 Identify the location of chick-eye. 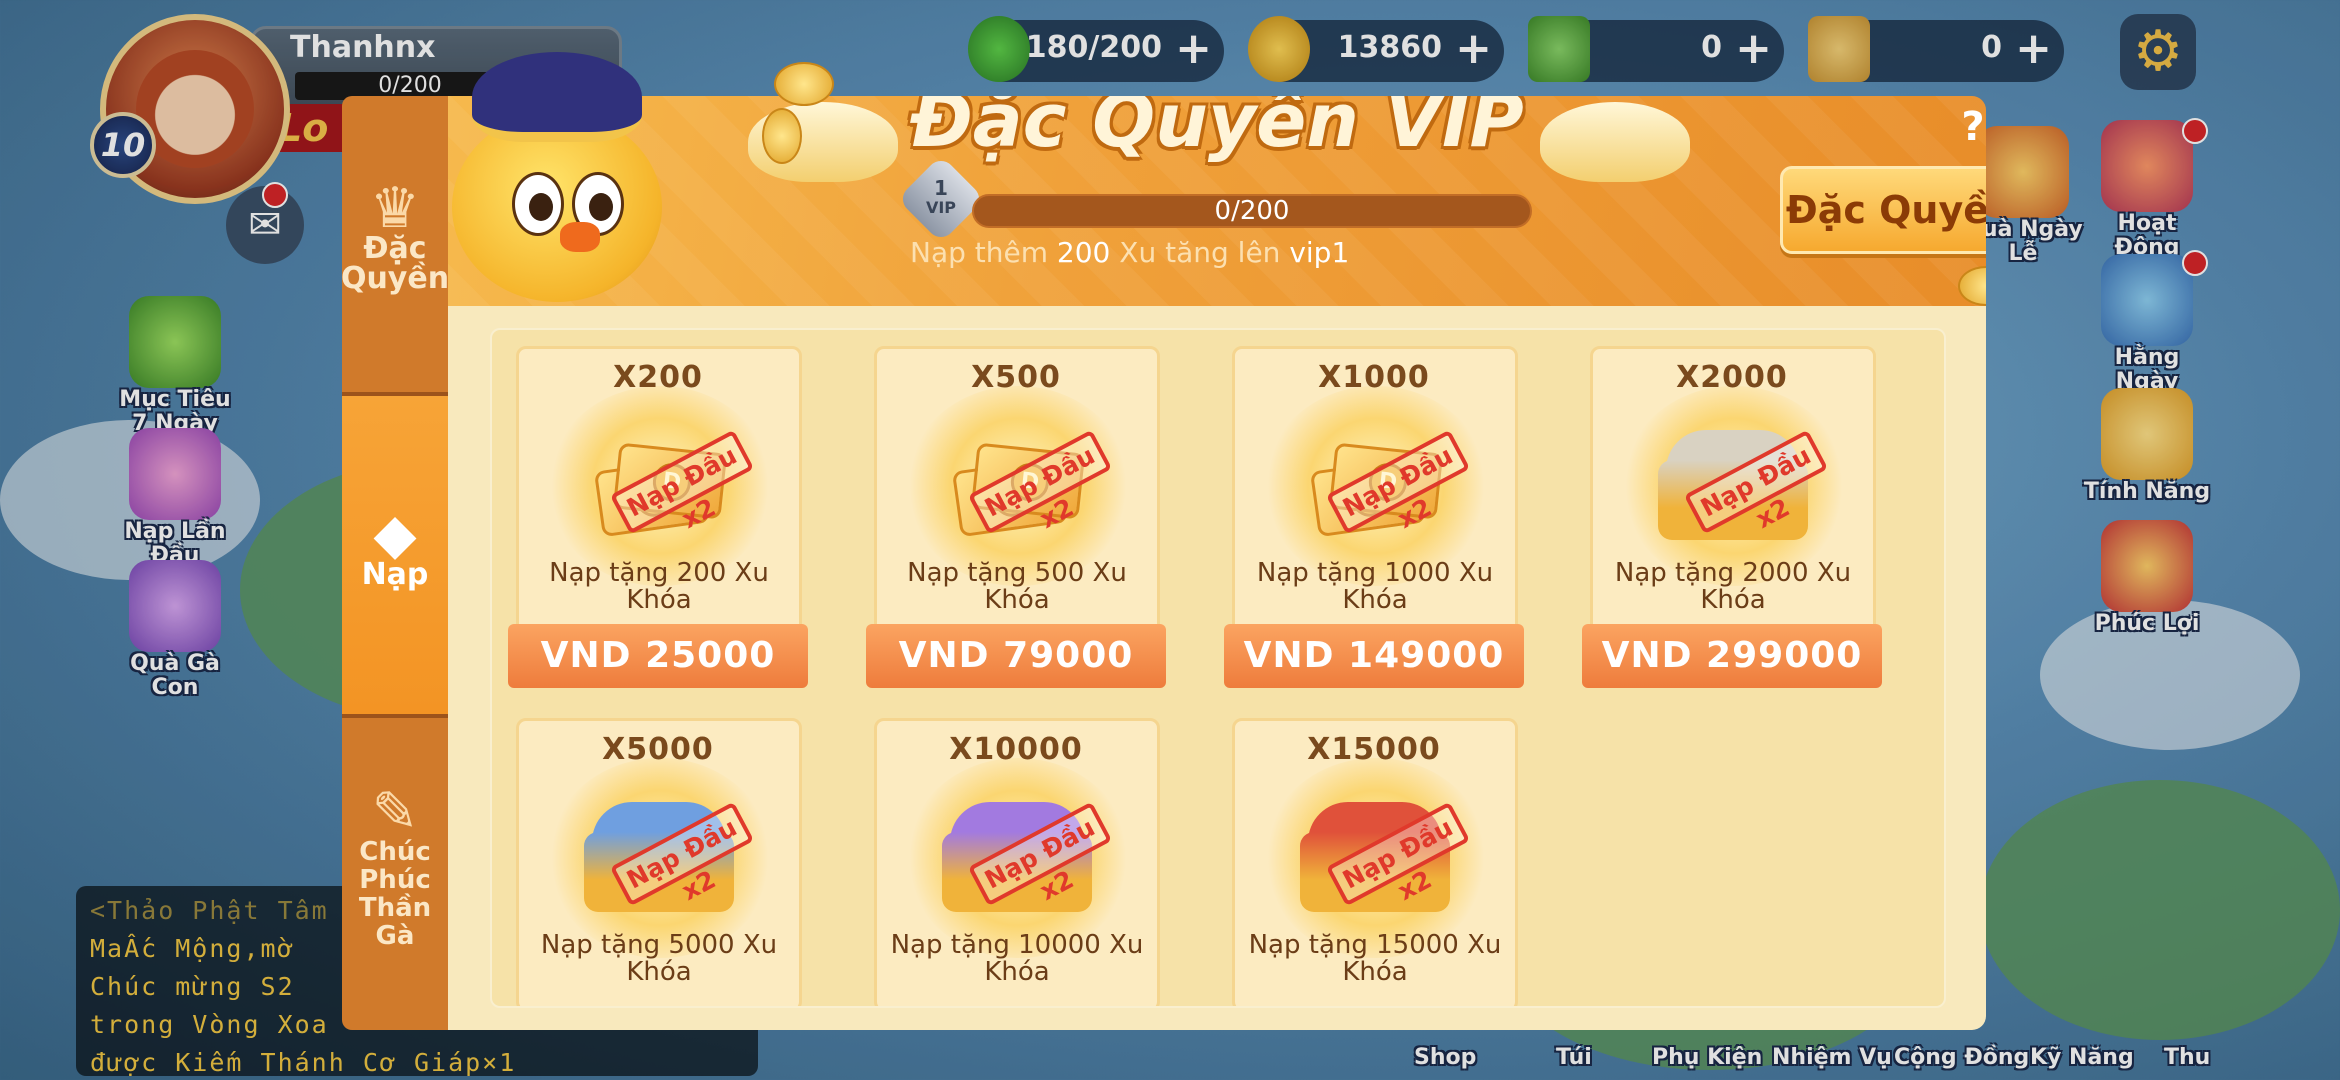
(538, 204).